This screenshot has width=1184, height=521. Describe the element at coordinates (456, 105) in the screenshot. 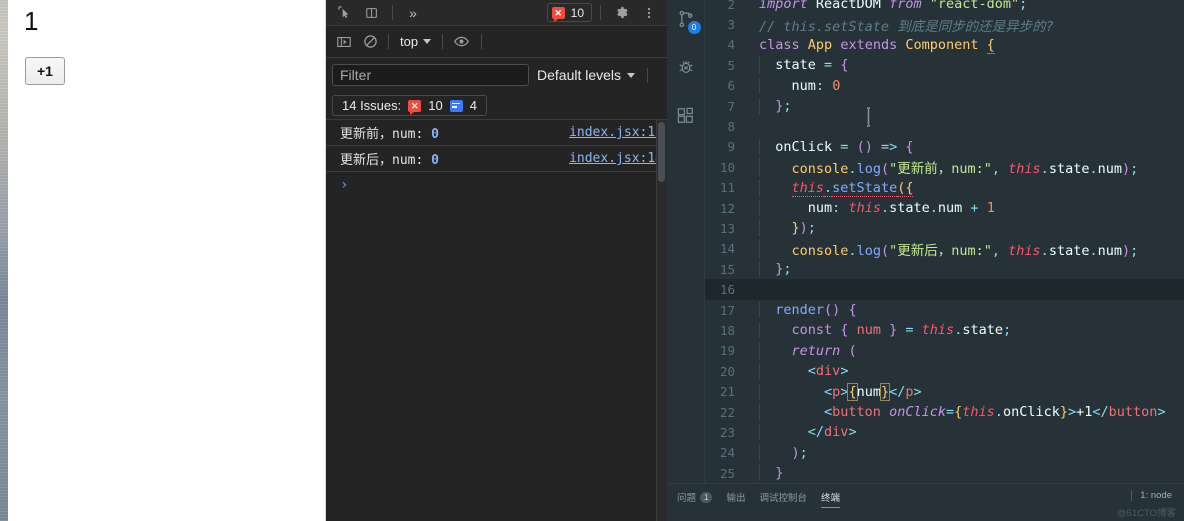

I see `issues-info-icon` at that location.